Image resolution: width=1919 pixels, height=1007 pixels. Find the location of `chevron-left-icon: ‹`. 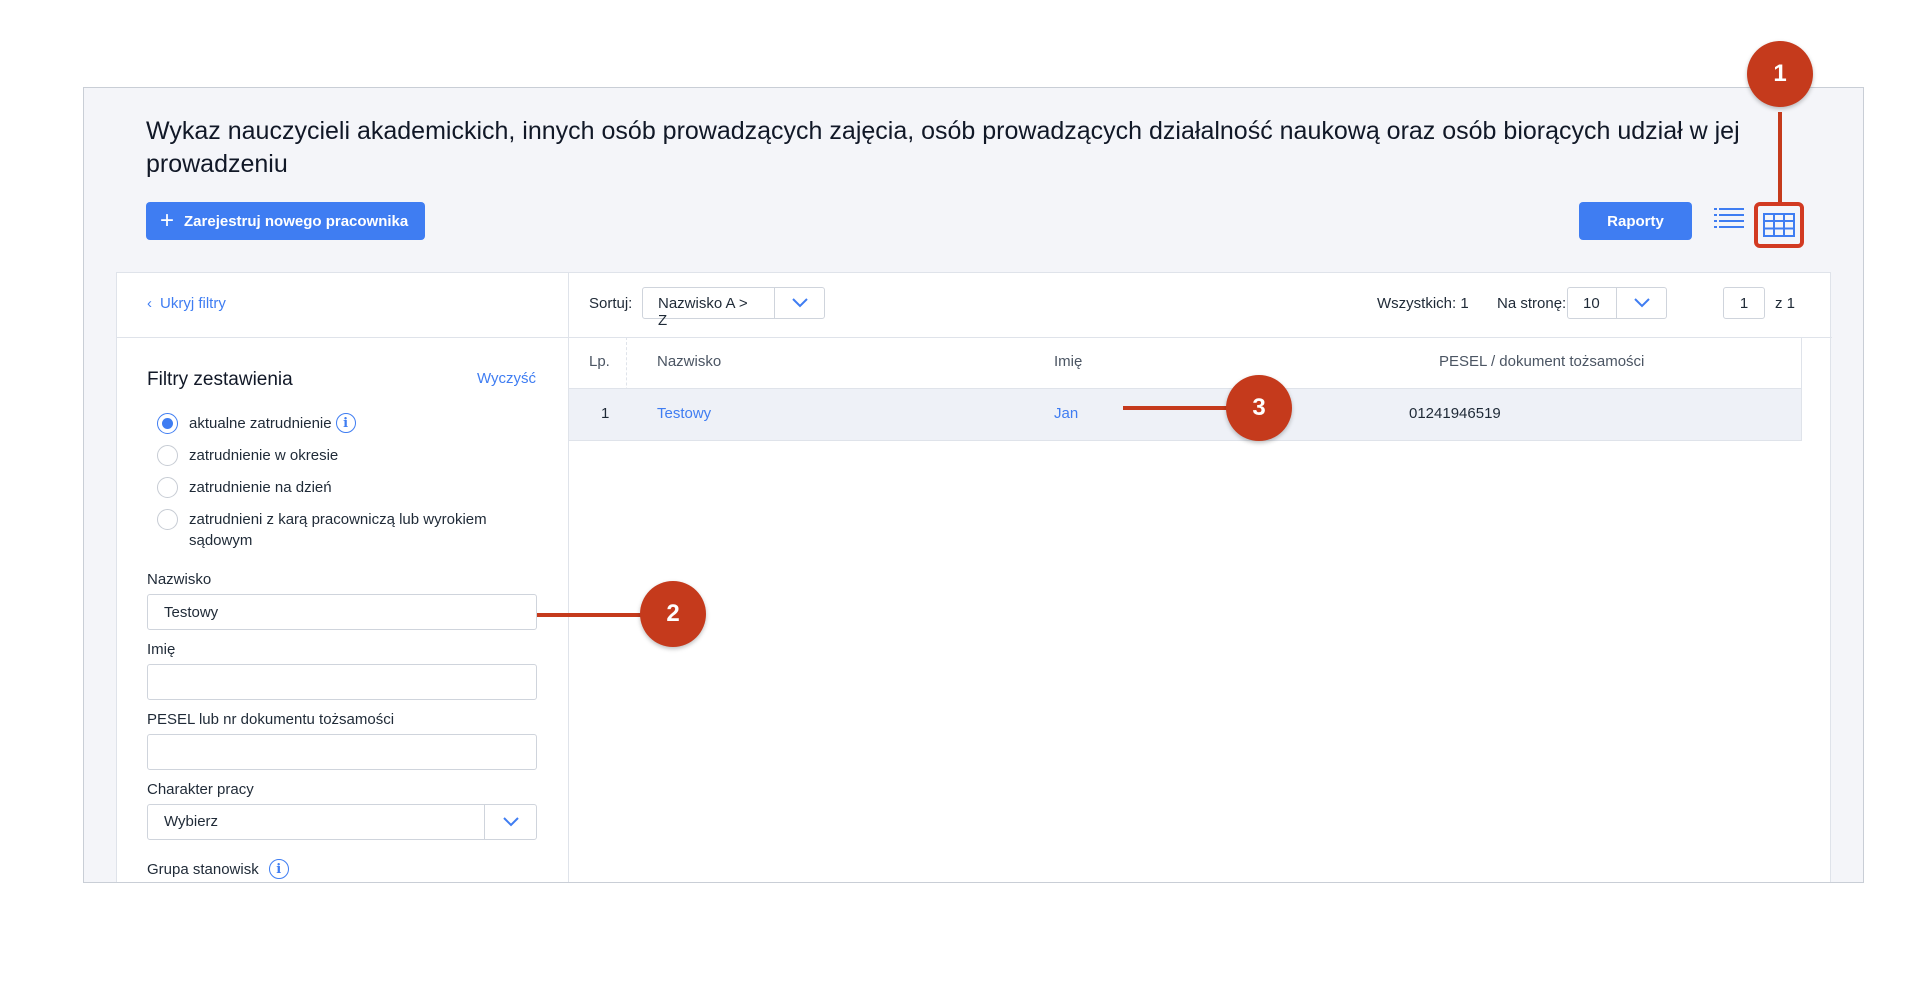

chevron-left-icon: ‹ is located at coordinates (149, 303).